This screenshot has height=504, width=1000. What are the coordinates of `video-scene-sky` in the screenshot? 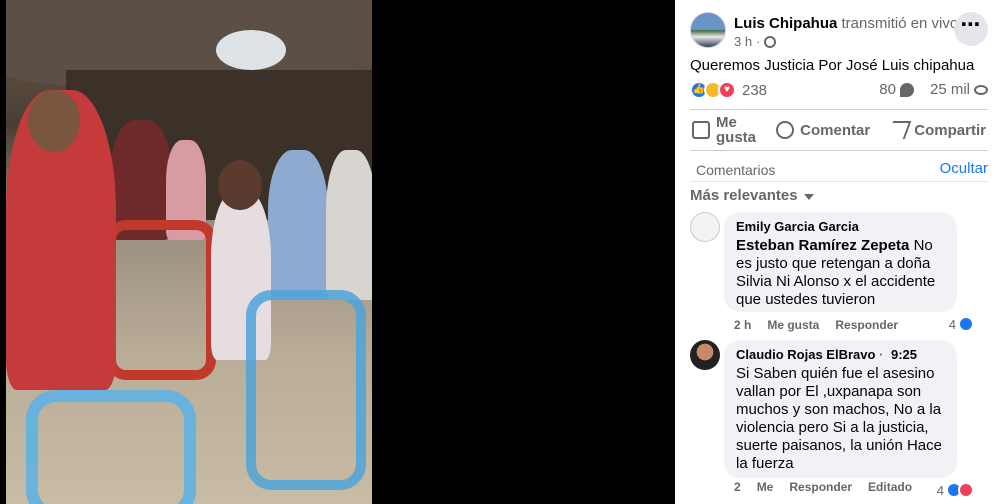 It's located at (251, 50).